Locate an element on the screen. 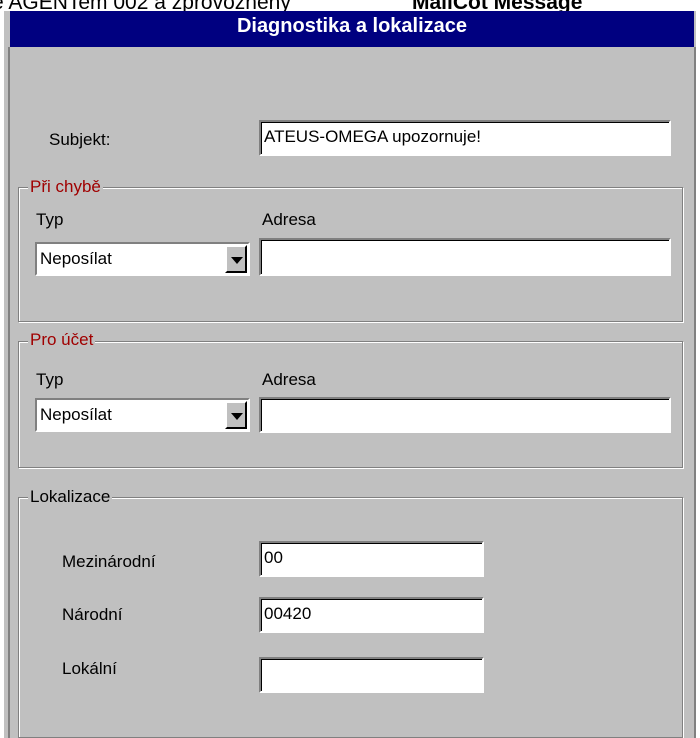 This screenshot has width=700, height=738. international-label: Mezinárodní is located at coordinates (109, 561).